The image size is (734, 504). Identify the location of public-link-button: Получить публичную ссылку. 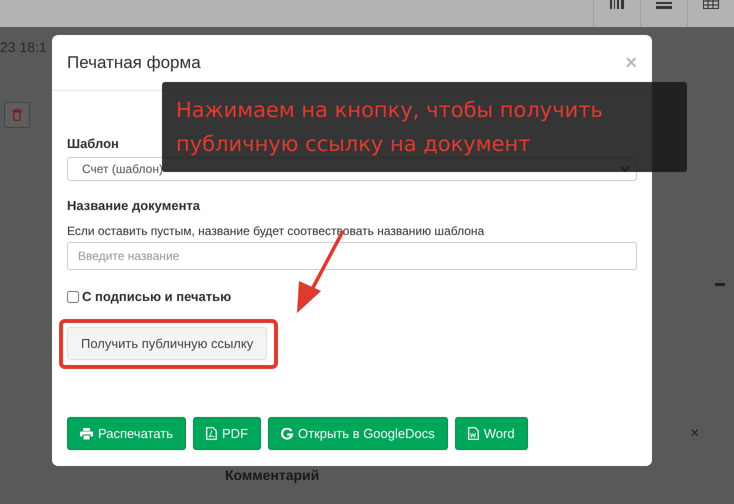
(167, 343).